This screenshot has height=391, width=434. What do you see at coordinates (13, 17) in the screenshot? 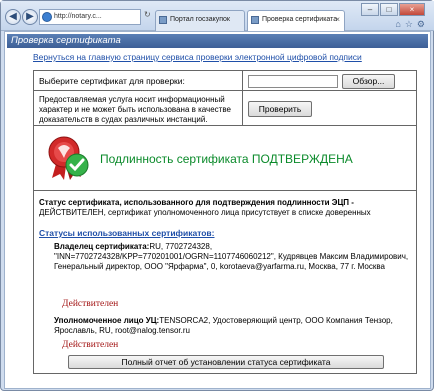
I see `back-icon: ◀` at bounding box center [13, 17].